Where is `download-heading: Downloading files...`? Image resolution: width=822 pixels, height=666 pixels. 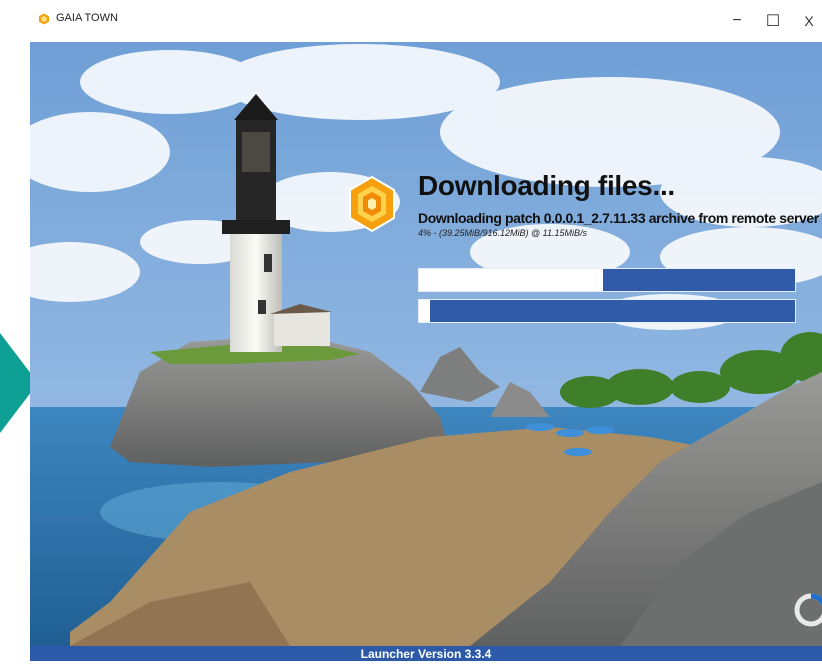 download-heading: Downloading files... is located at coordinates (546, 185).